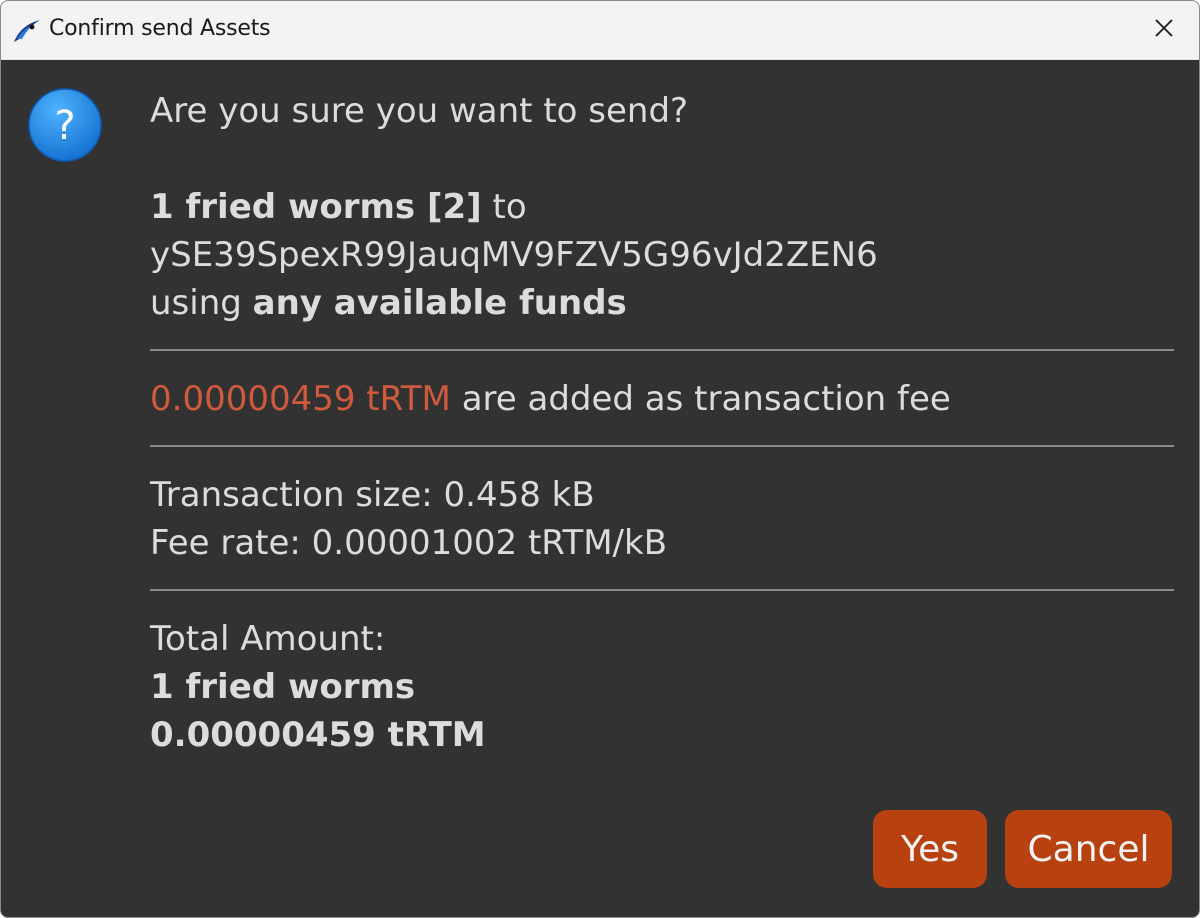 The image size is (1200, 918). Describe the element at coordinates (439, 303) in the screenshot. I see `funds-source: any available funds` at that location.